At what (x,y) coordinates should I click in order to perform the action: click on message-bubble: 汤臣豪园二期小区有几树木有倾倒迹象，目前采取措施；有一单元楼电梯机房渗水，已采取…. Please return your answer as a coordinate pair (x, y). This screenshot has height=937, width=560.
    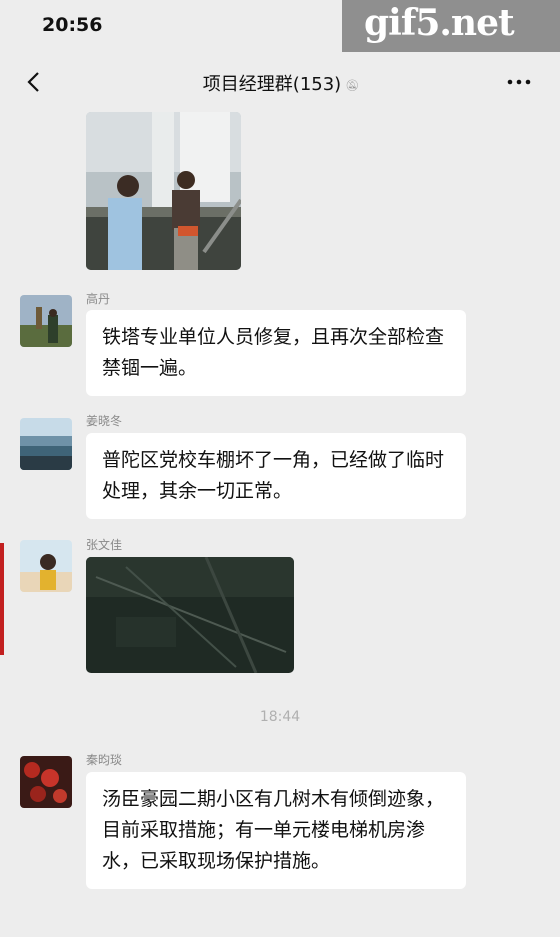
    Looking at the image, I should click on (276, 830).